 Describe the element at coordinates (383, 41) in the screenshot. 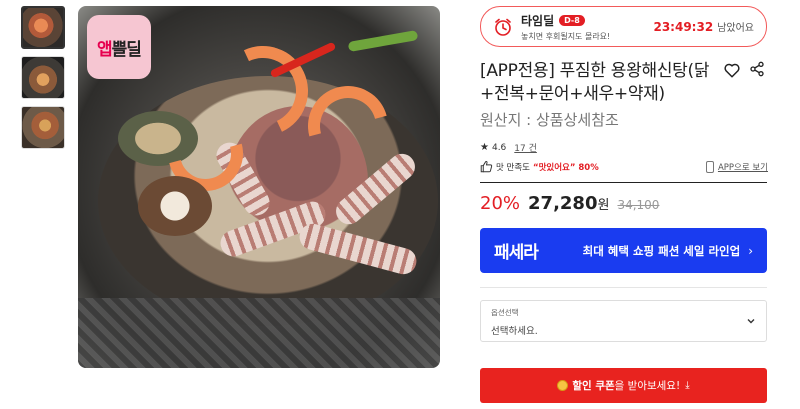

I see `scallion-illustration` at that location.